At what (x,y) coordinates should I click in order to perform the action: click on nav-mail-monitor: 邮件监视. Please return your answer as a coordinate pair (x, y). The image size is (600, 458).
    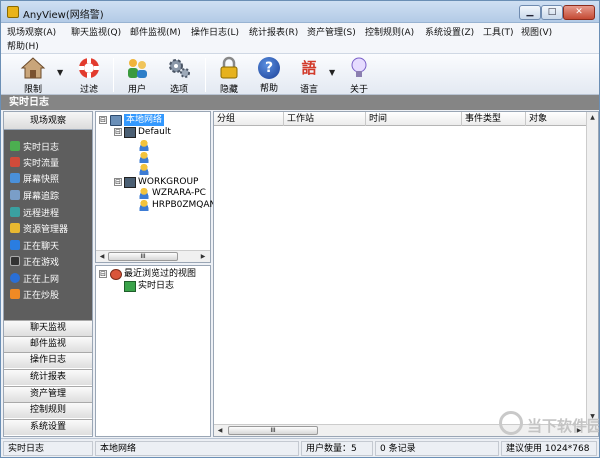
    Looking at the image, I should click on (48, 344).